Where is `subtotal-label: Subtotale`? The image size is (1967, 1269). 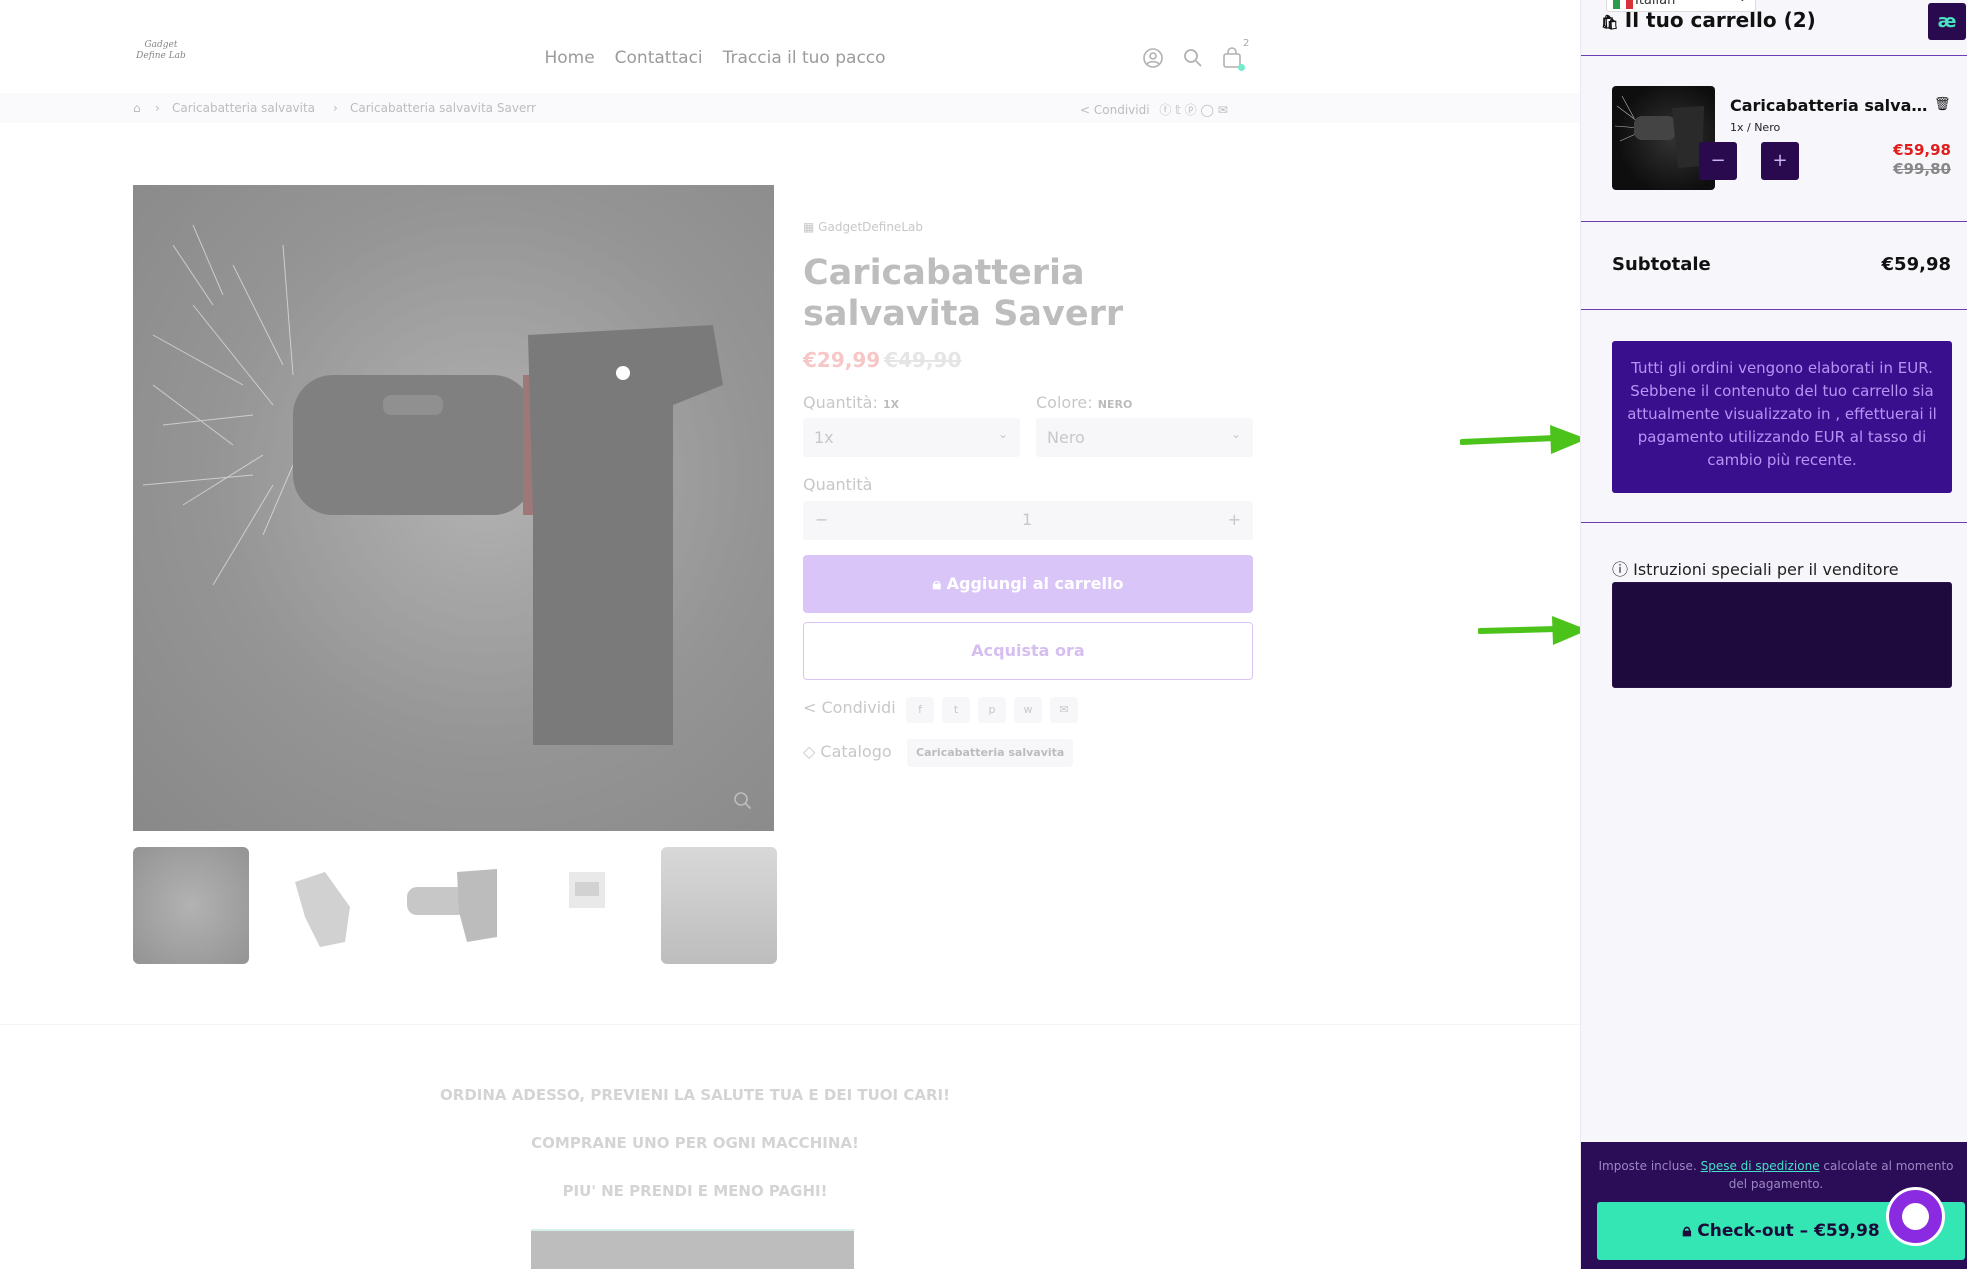
subtotal-label: Subtotale is located at coordinates (1661, 264).